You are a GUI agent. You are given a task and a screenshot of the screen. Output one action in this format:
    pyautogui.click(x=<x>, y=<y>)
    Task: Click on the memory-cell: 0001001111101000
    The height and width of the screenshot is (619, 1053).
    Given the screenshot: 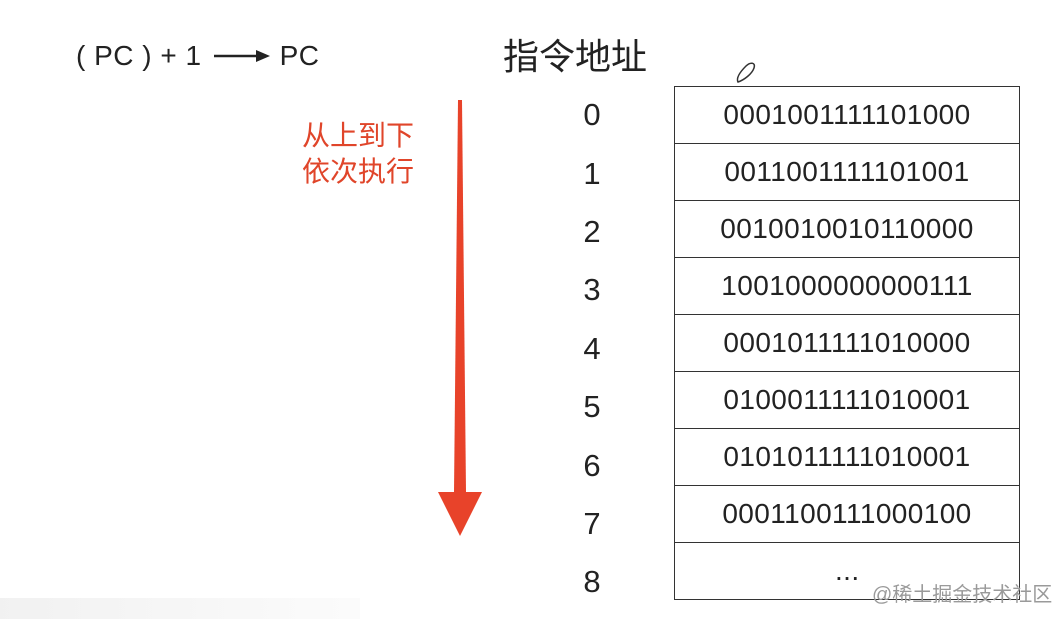 What is the action you would take?
    pyautogui.click(x=847, y=115)
    